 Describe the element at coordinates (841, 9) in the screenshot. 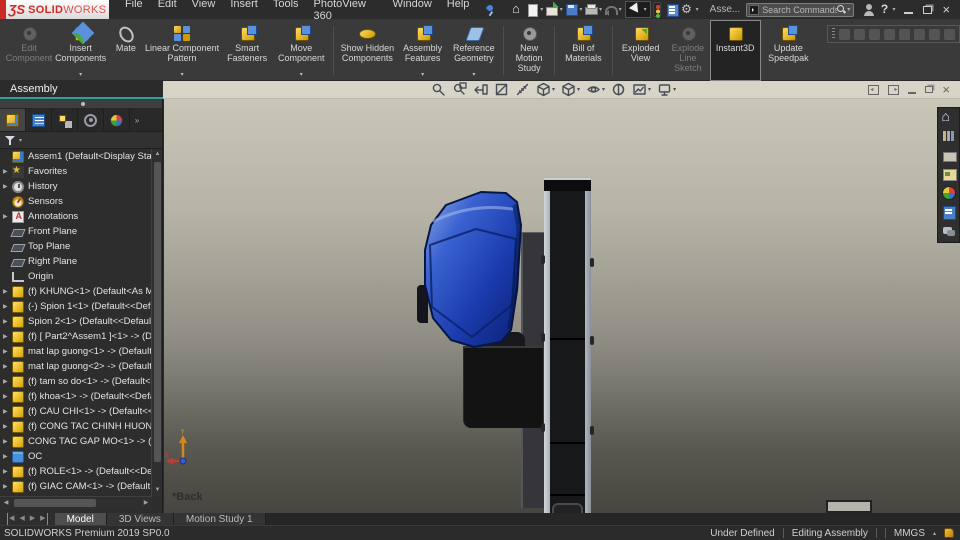

I see `search-icon` at that location.